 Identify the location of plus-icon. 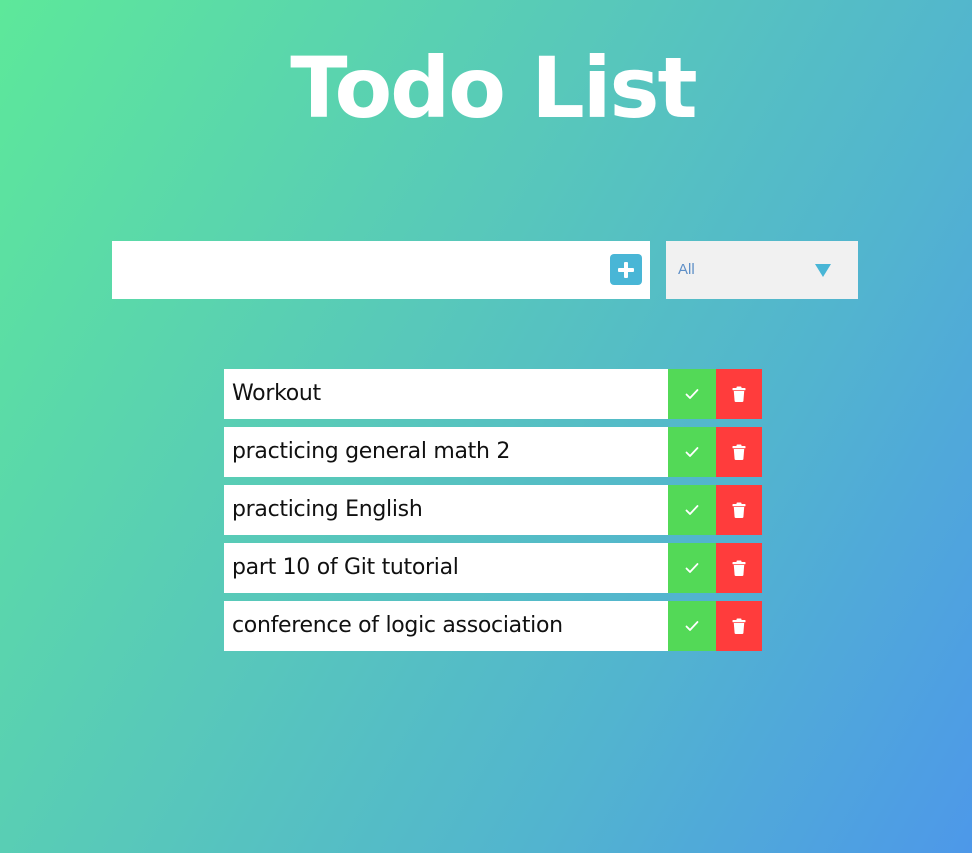
(626, 269).